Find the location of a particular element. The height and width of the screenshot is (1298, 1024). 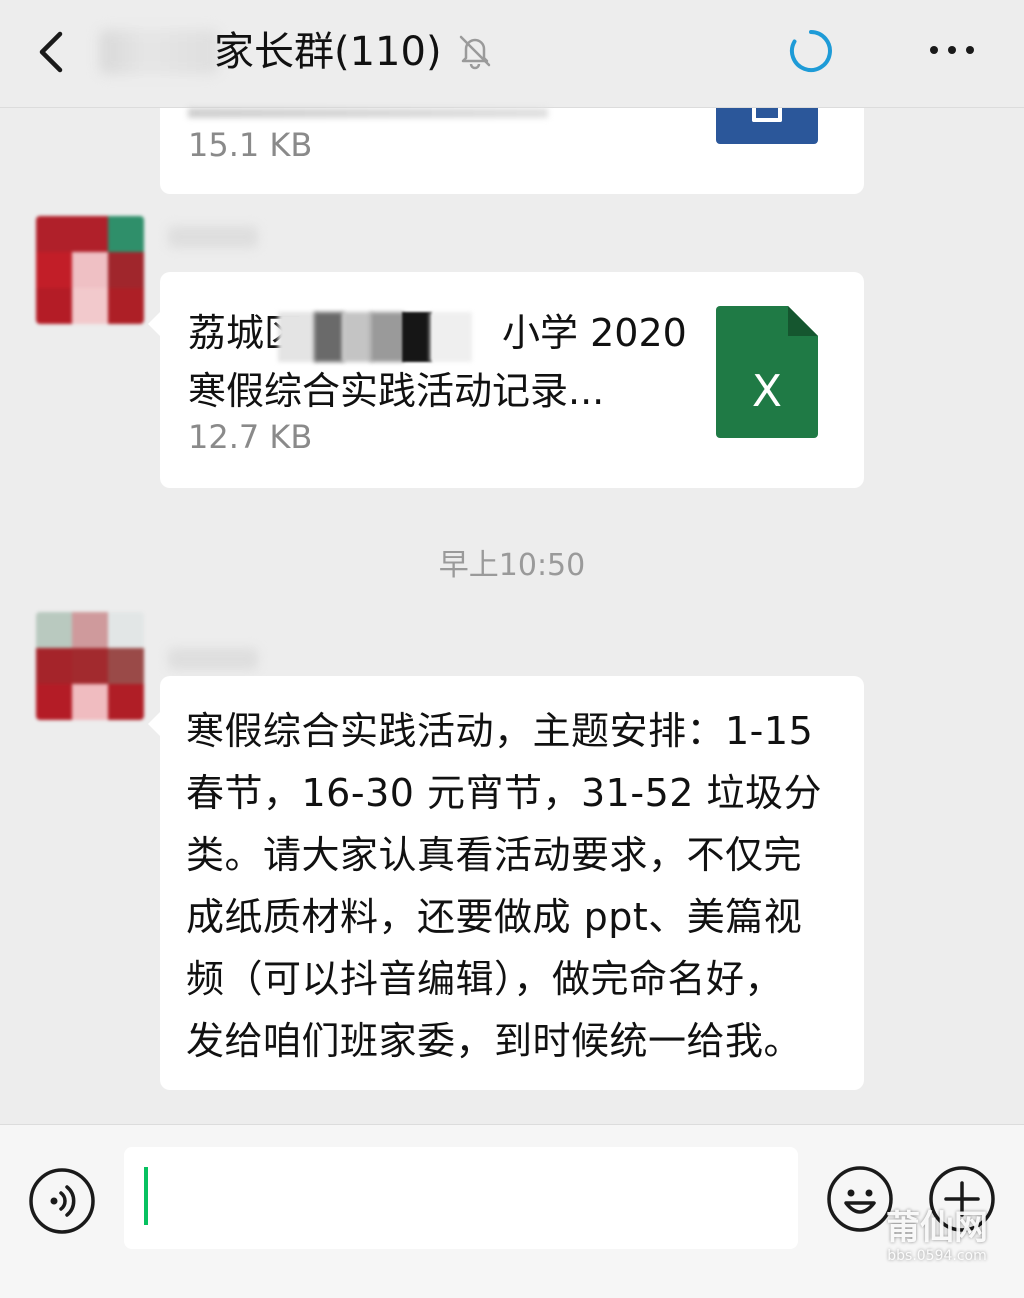

file-size: 12.7 KB is located at coordinates (250, 437).